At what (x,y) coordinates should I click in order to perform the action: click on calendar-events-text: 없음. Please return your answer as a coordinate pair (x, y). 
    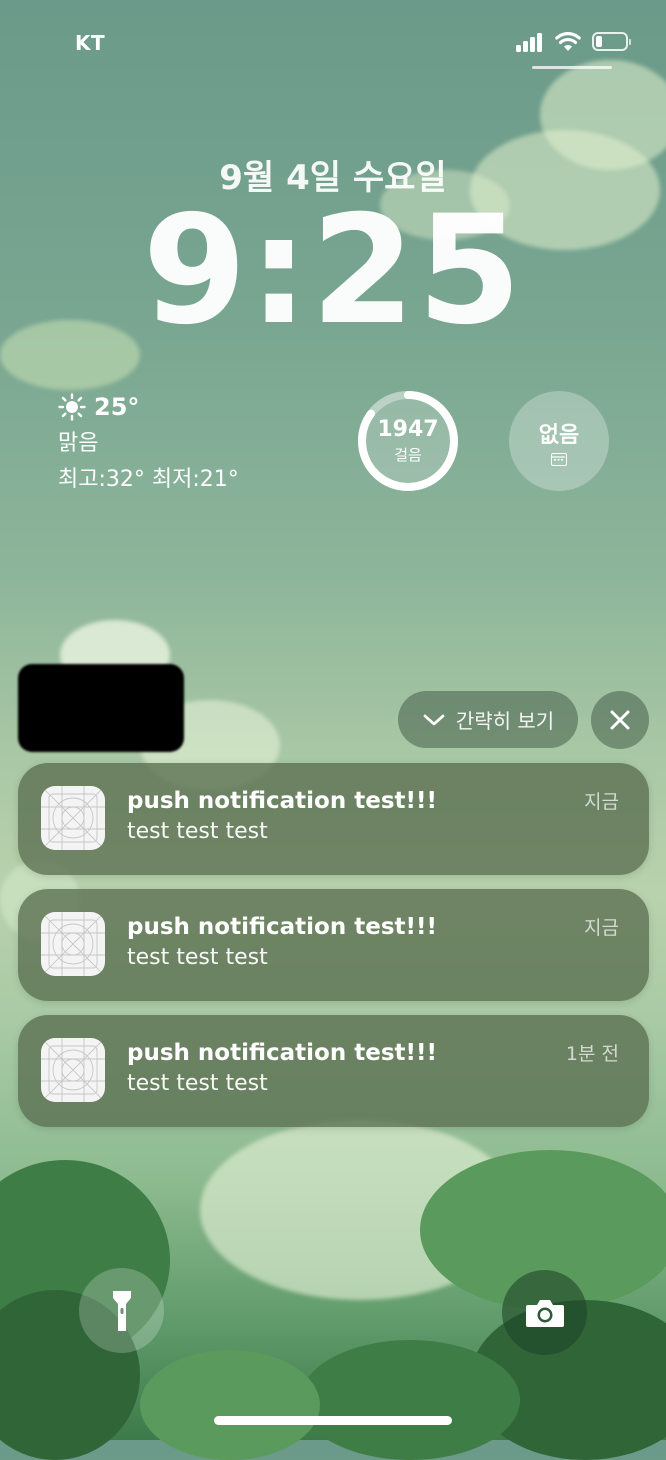
    Looking at the image, I should click on (559, 435).